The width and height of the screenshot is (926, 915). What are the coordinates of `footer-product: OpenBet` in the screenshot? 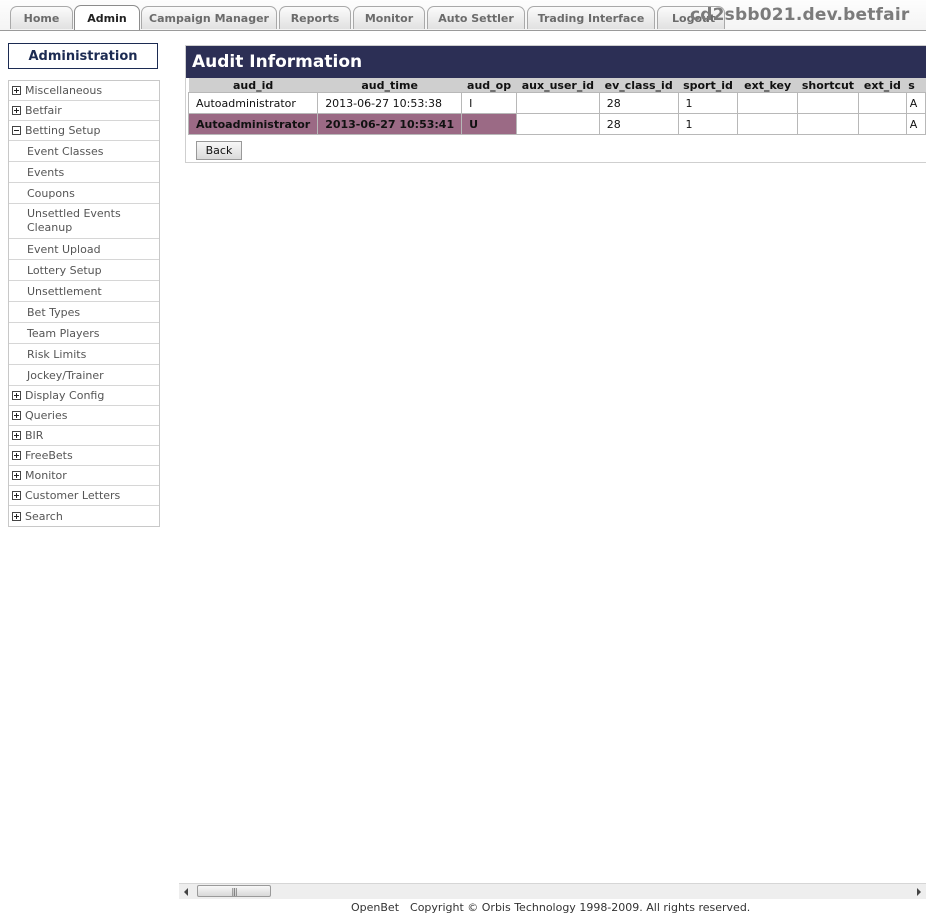 It's located at (375, 907).